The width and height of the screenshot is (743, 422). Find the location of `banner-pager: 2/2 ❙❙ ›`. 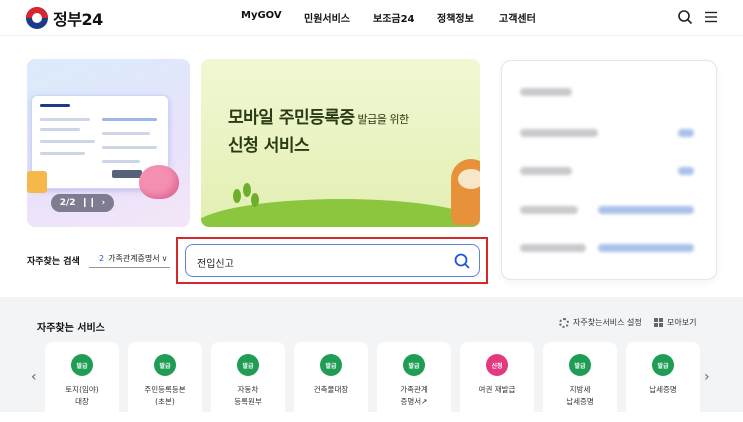

banner-pager: 2/2 ❙❙ › is located at coordinates (82, 203).